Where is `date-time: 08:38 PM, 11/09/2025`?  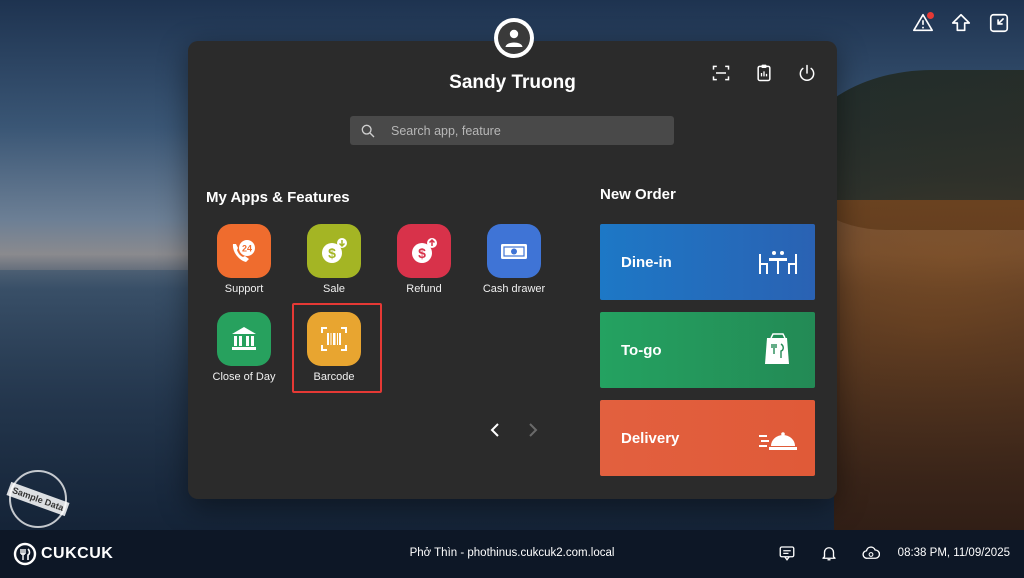 date-time: 08:38 PM, 11/09/2025 is located at coordinates (953, 553).